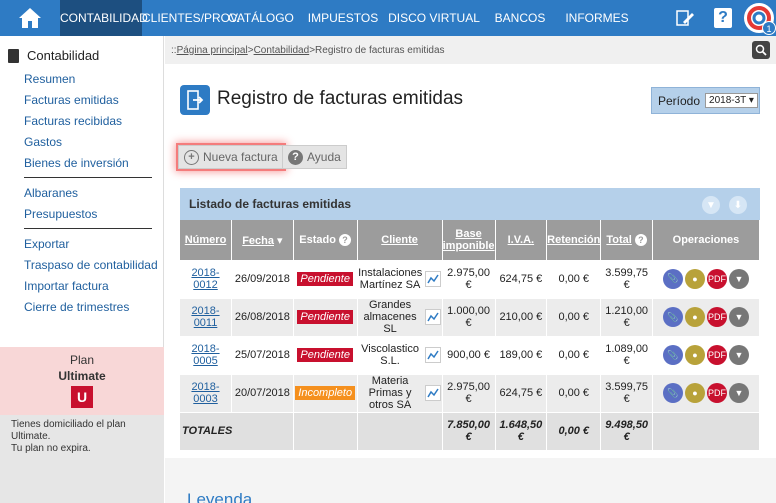 The image size is (776, 503). What do you see at coordinates (93, 100) in the screenshot?
I see `sidebar-item-facturas-emitidas: Facturas emitidas` at bounding box center [93, 100].